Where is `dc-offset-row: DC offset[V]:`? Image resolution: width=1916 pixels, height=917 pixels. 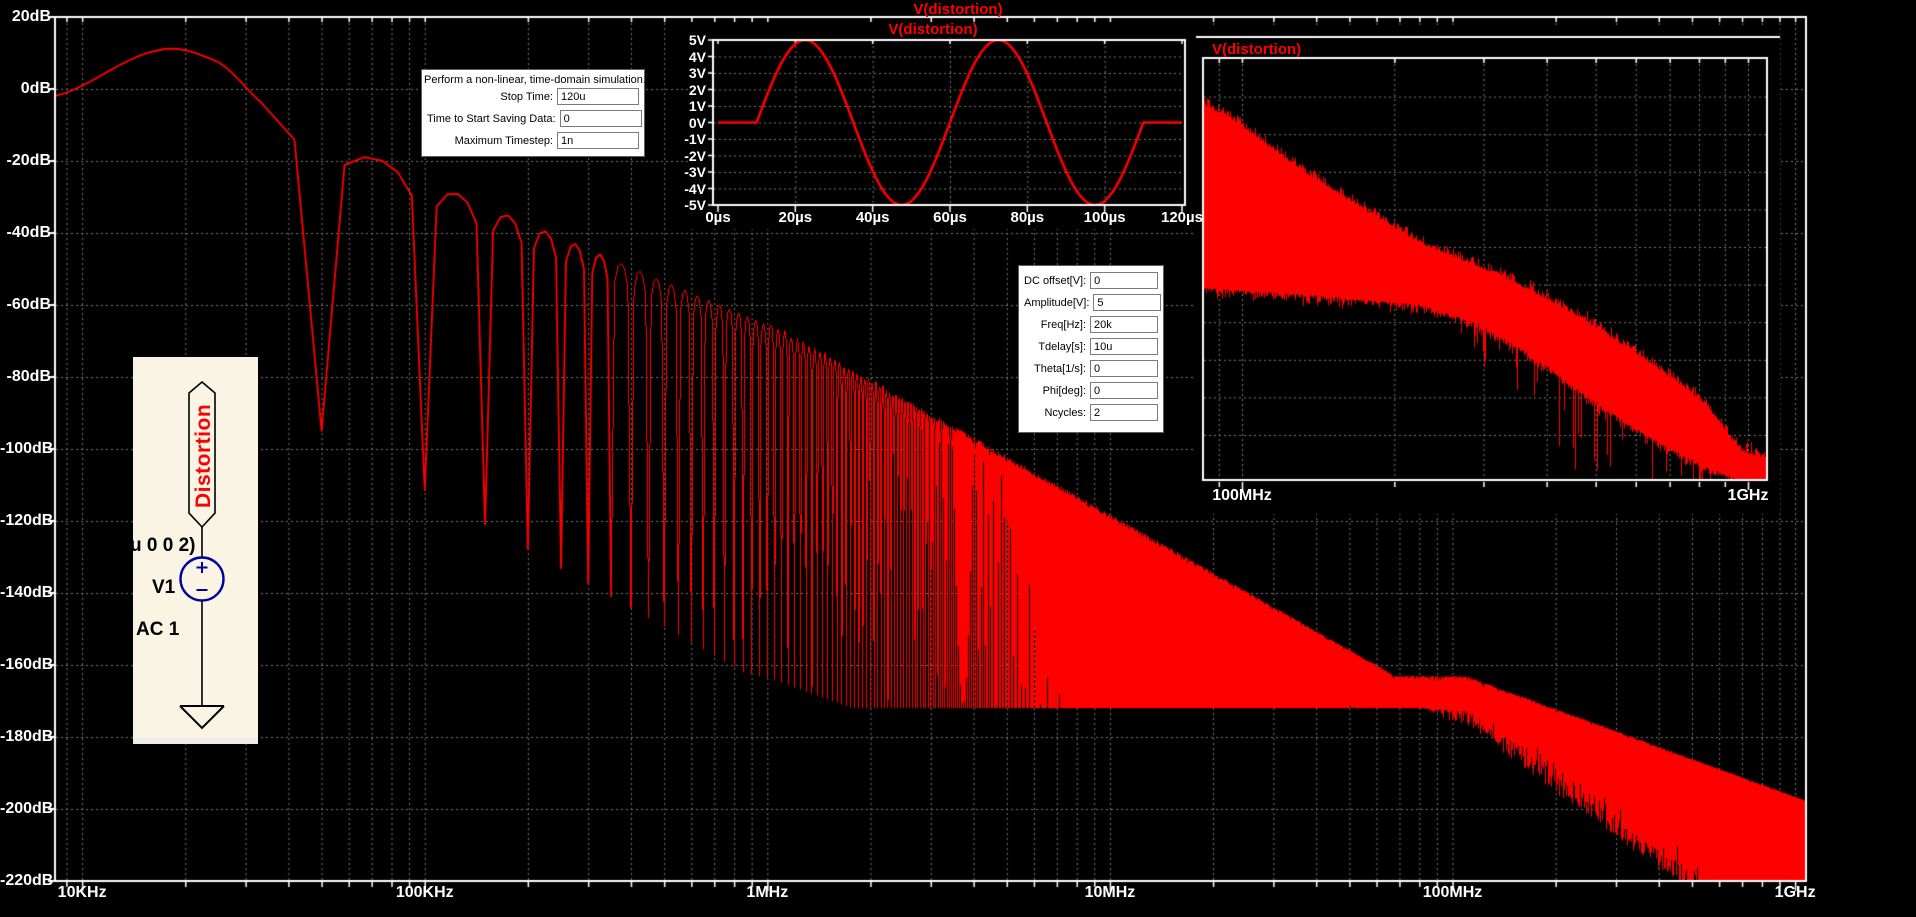 dc-offset-row: DC offset[V]: is located at coordinates (1091, 280).